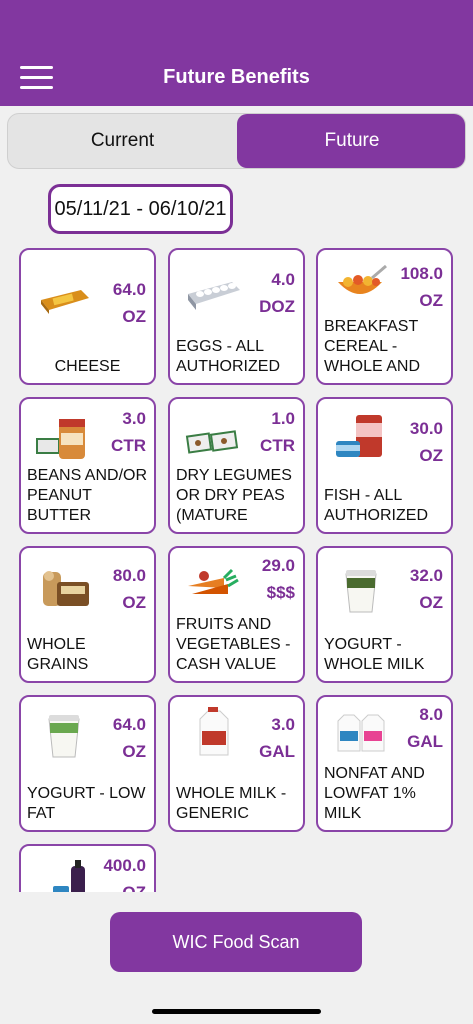  What do you see at coordinates (228, 356) in the screenshot?
I see `benefit-name: EGGS - ALL AUTHORIZED` at bounding box center [228, 356].